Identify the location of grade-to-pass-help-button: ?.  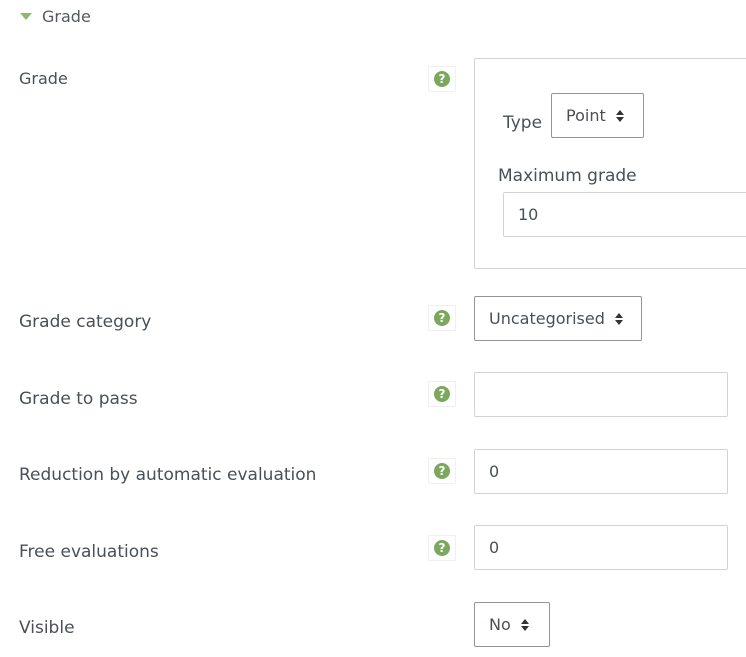
(442, 394).